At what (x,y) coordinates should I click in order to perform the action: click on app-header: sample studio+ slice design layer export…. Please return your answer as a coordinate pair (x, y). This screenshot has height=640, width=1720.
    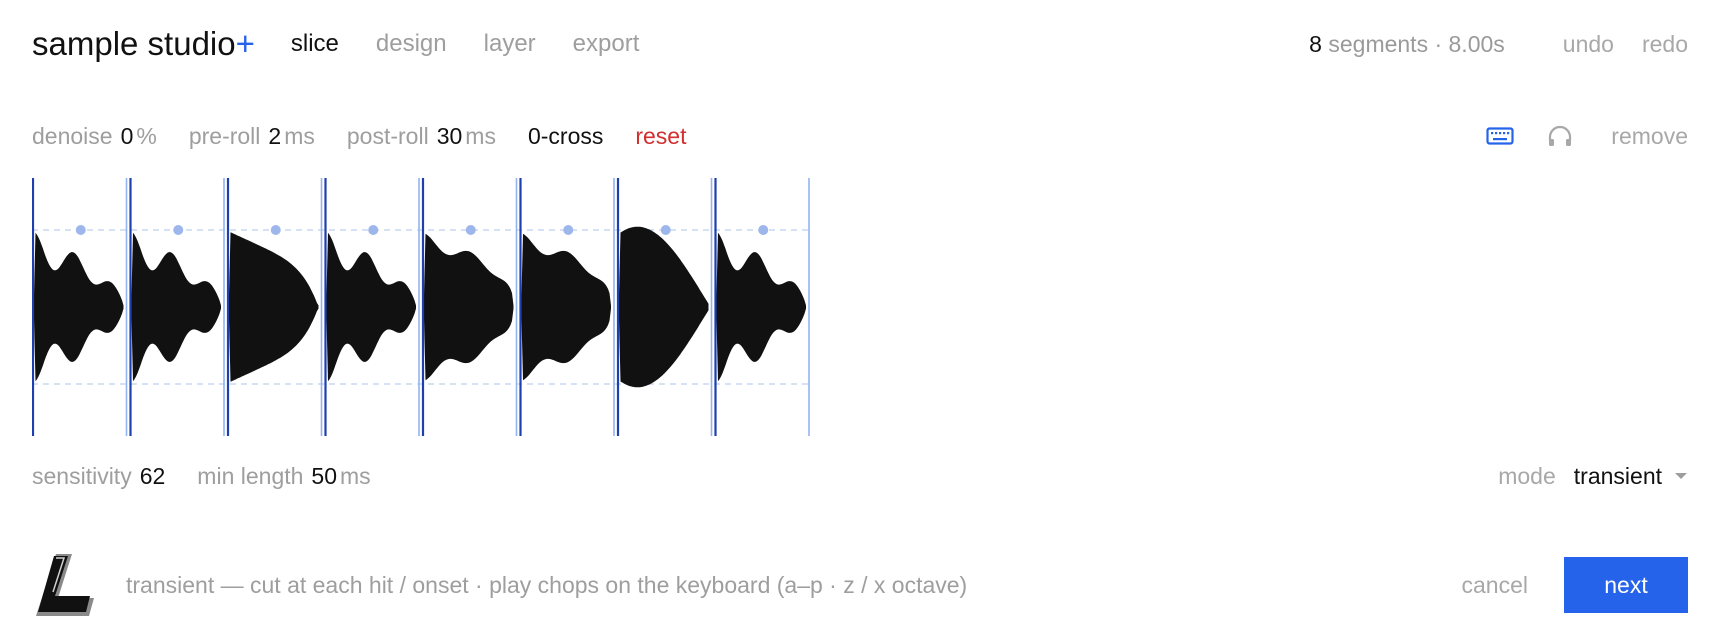
    Looking at the image, I should click on (860, 44).